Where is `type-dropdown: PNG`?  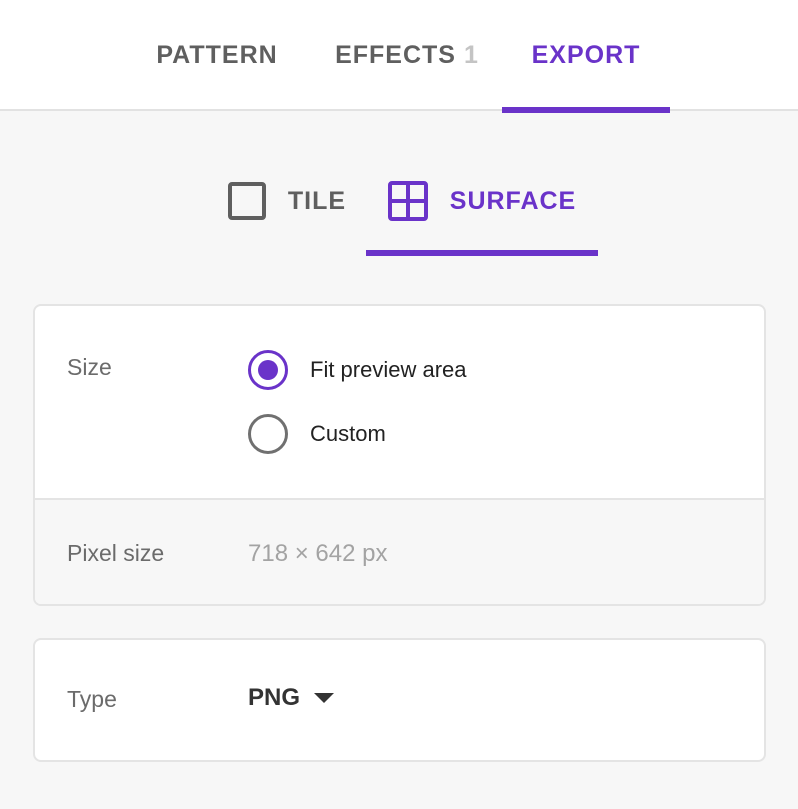 type-dropdown: PNG is located at coordinates (291, 698).